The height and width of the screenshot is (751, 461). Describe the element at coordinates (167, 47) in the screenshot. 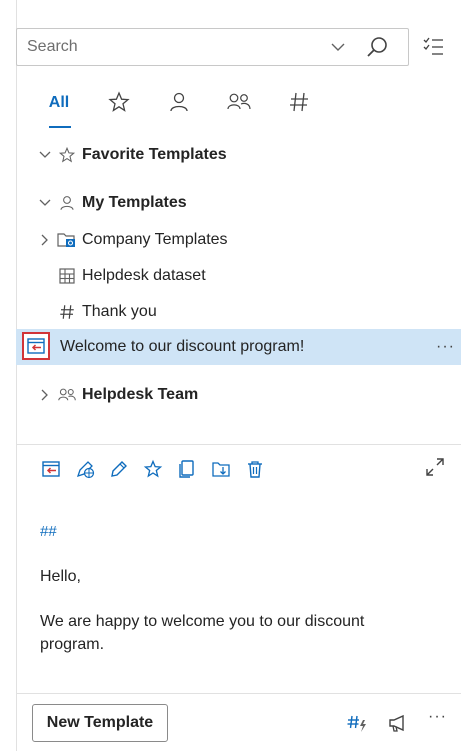

I see `search-input` at that location.